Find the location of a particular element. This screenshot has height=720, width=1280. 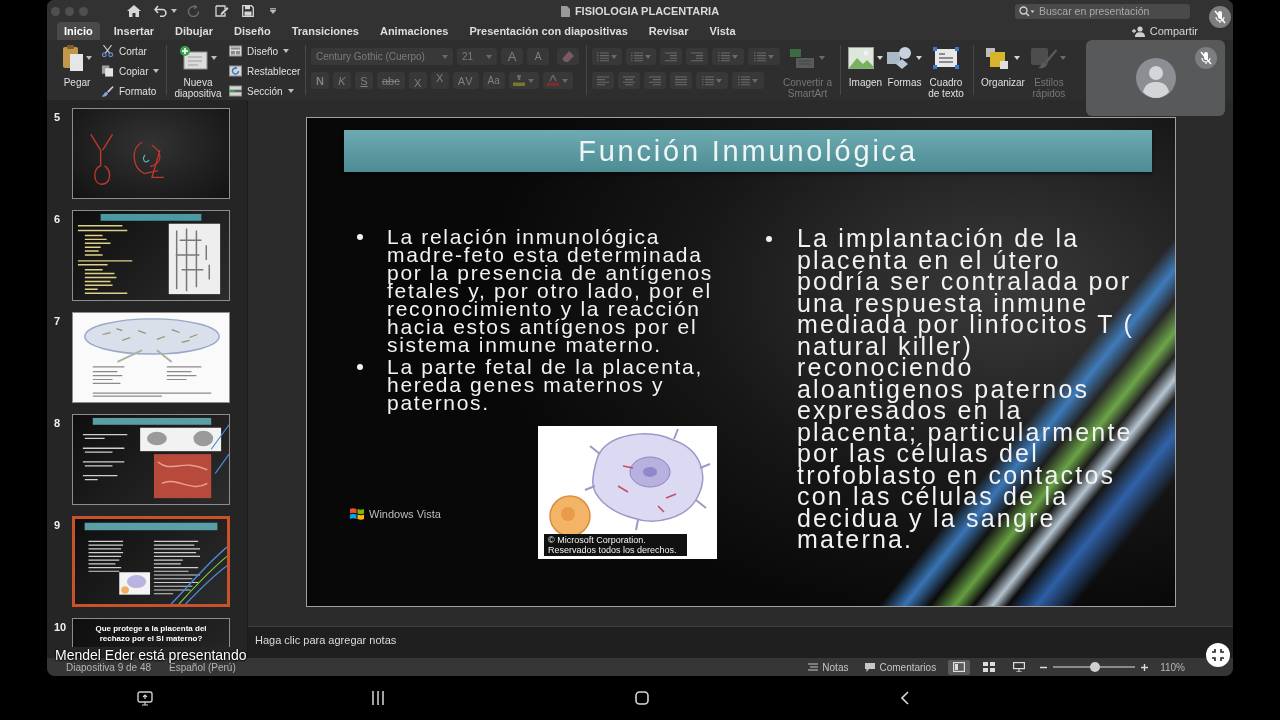

ribbon-tab: Vista is located at coordinates (722, 31).